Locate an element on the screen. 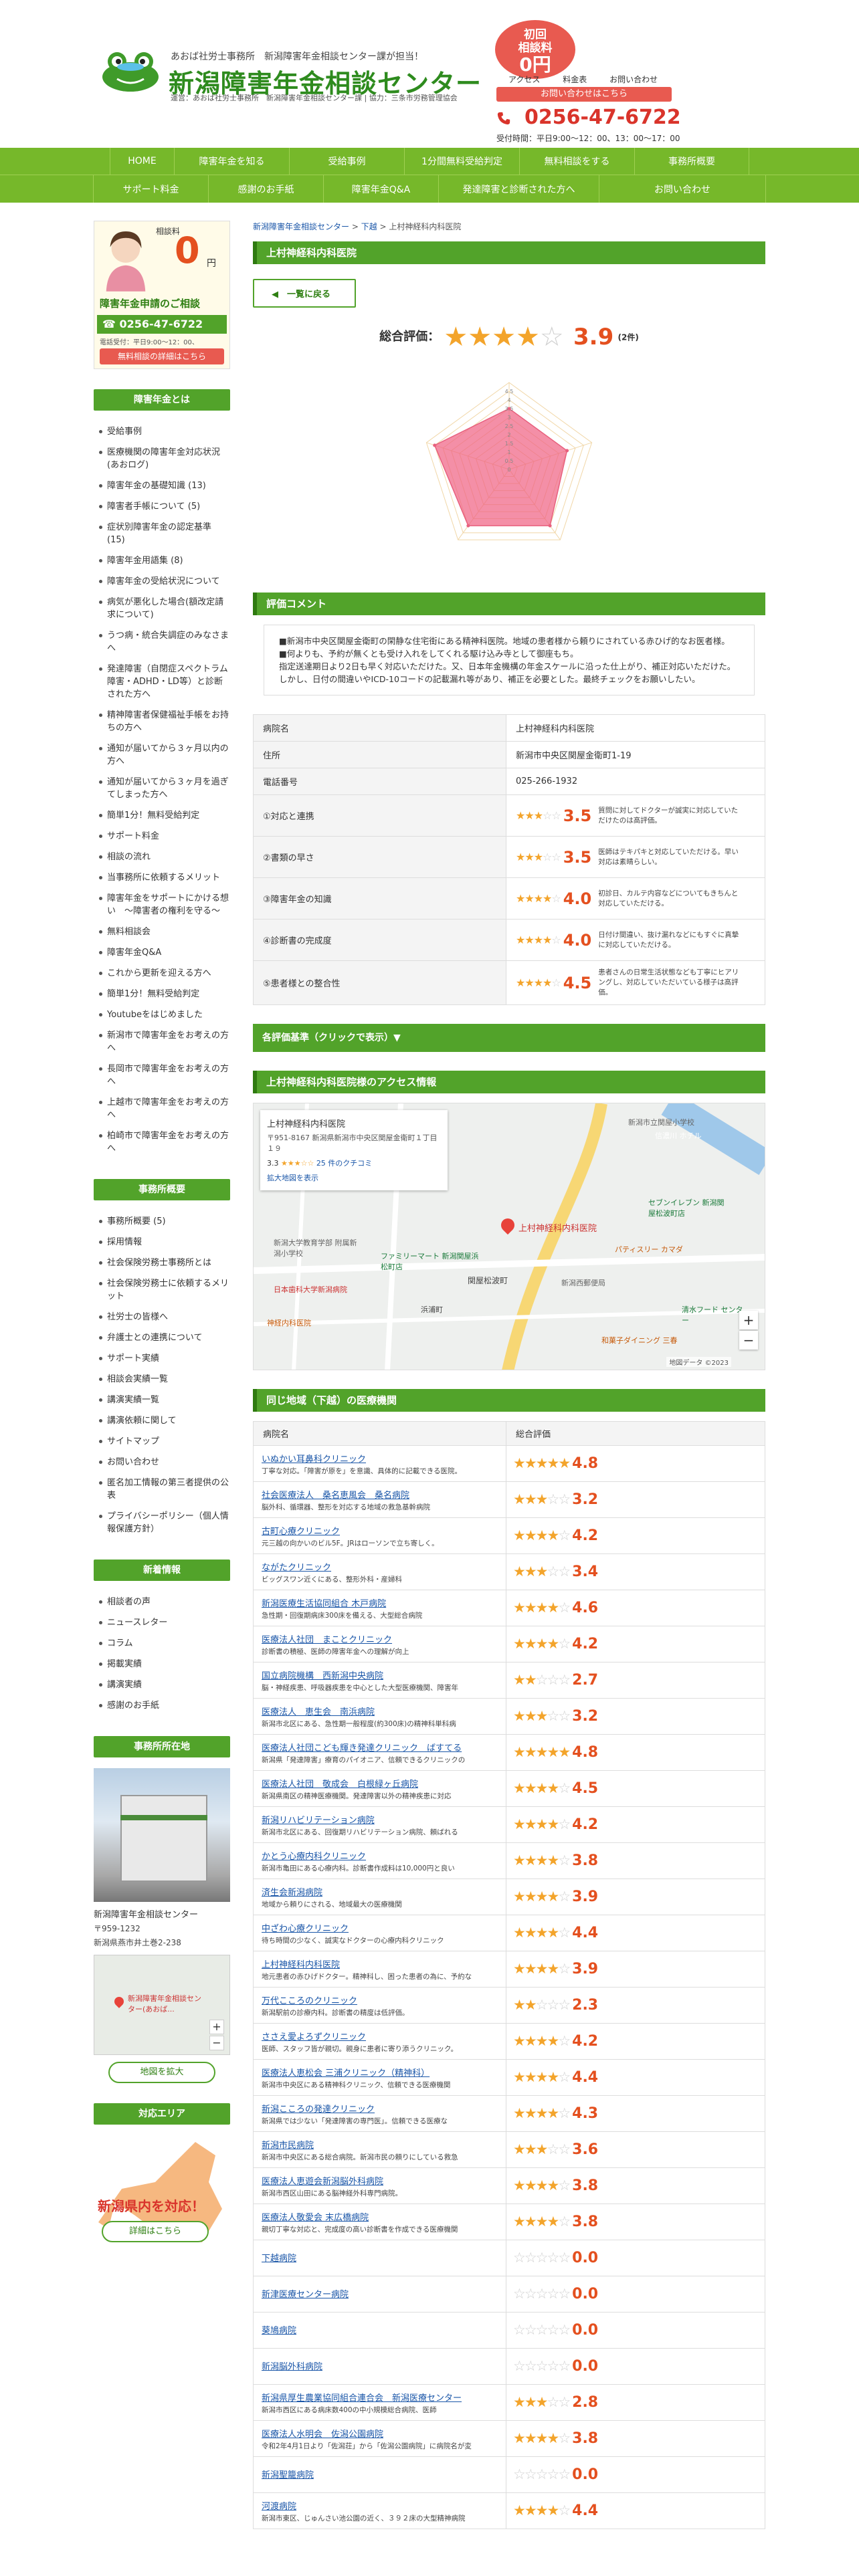  sidebar-about-item: 障害年金の受給状況について is located at coordinates (162, 582).